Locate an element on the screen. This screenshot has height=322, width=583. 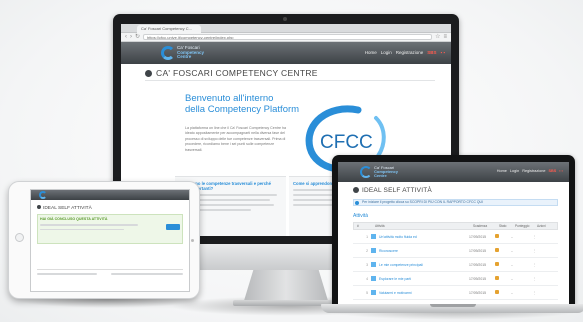
completed-panel: HAI GIÀ CONCLUSO QUESTA ATTIVITÀ is located at coordinates (110, 229).